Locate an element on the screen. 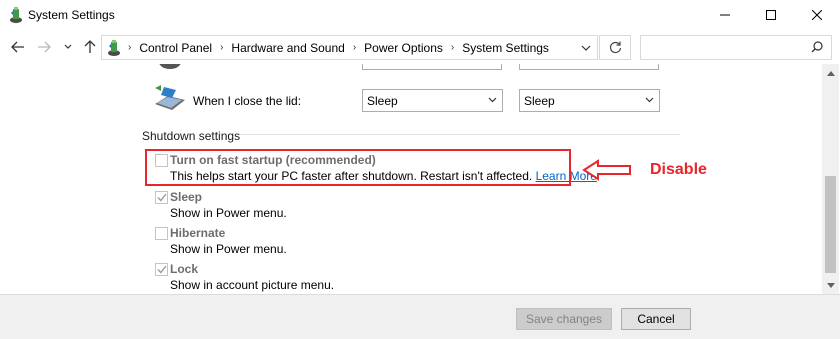  arrow-right-icon is located at coordinates (44, 47).